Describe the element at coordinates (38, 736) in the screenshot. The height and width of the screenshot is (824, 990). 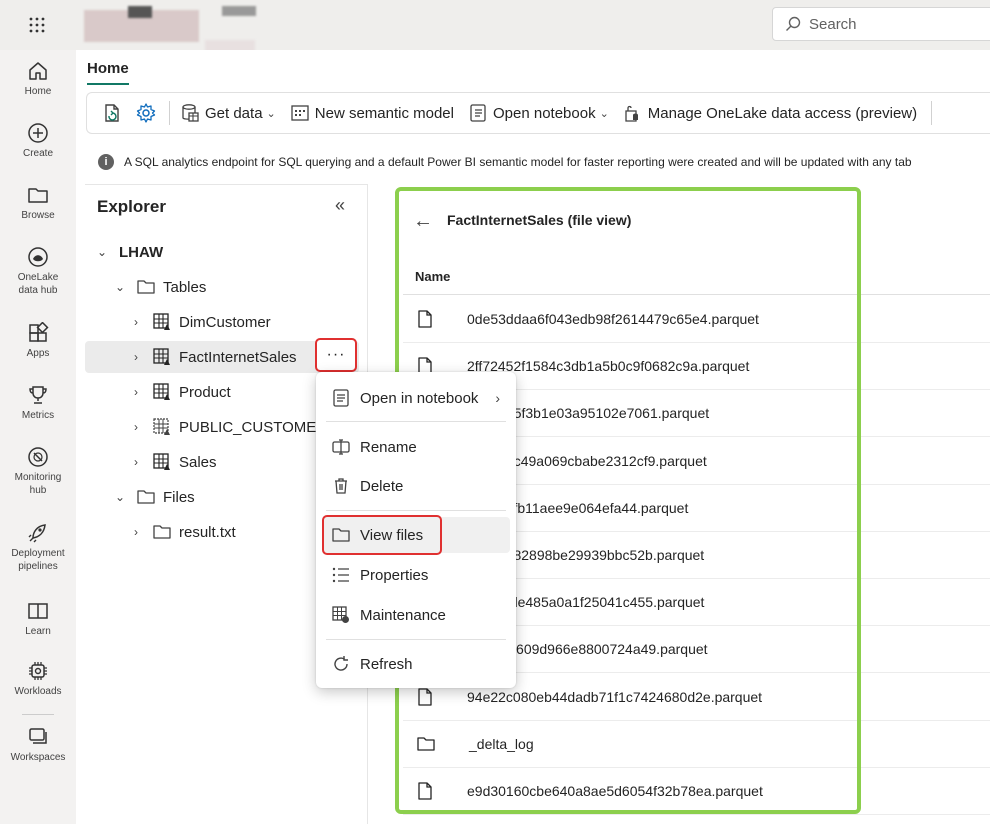
I see `workspaces-icon` at that location.